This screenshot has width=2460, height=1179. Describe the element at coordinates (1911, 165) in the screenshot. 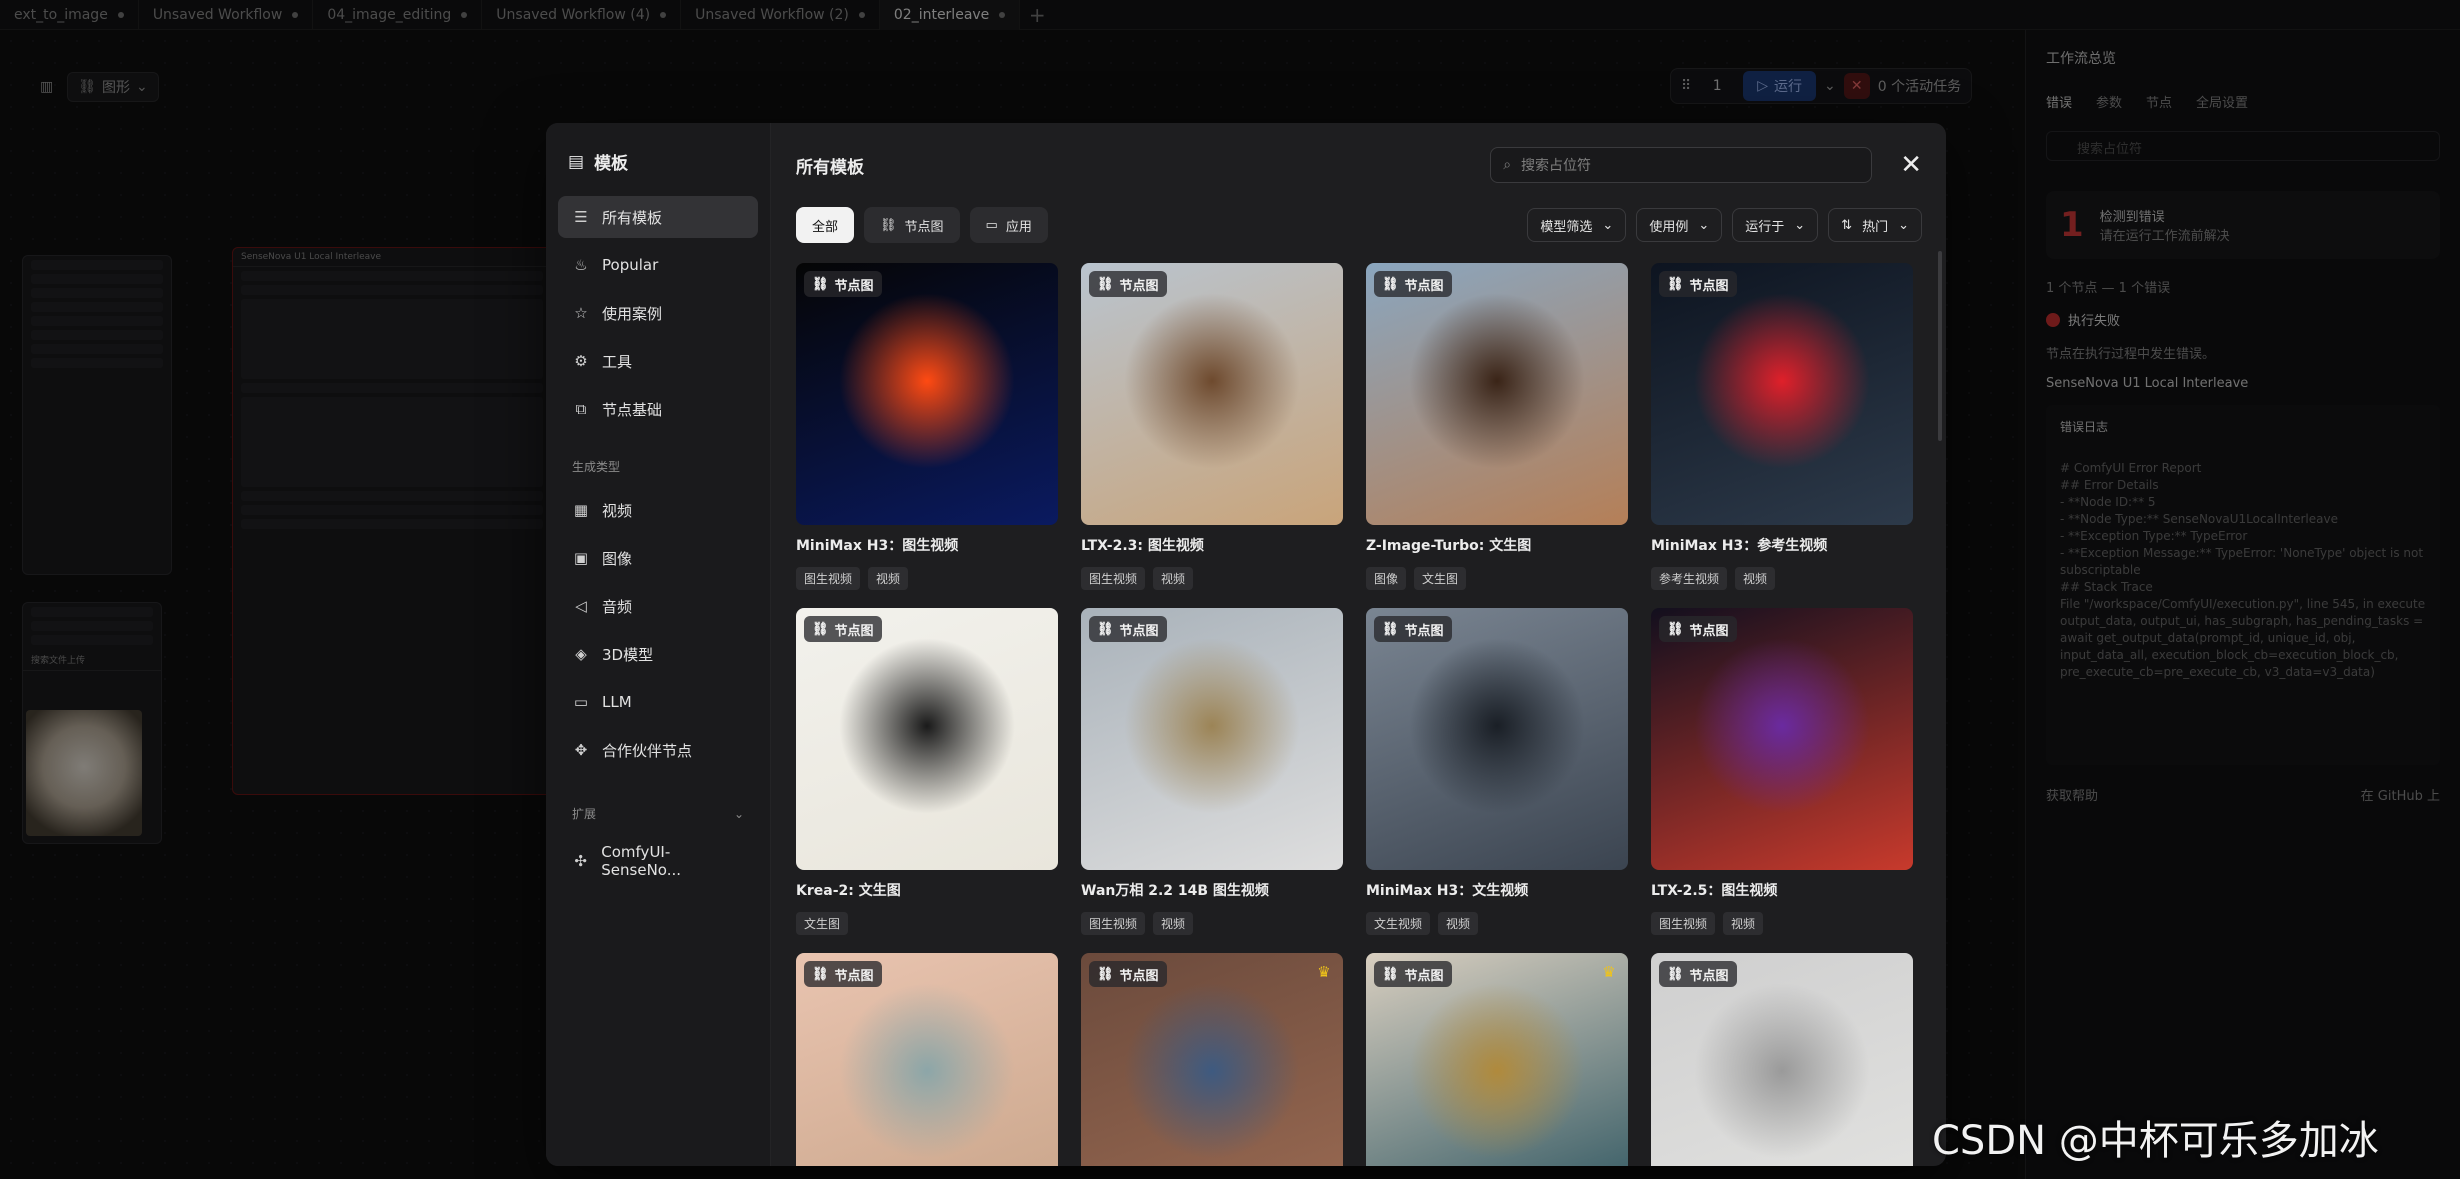

I see `close-icon: ✕` at that location.